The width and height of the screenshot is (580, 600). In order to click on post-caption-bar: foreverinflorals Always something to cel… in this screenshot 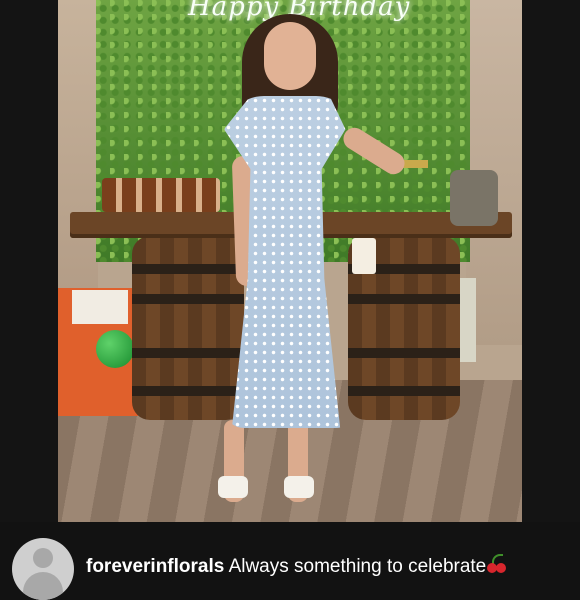, I will do `click(290, 561)`.